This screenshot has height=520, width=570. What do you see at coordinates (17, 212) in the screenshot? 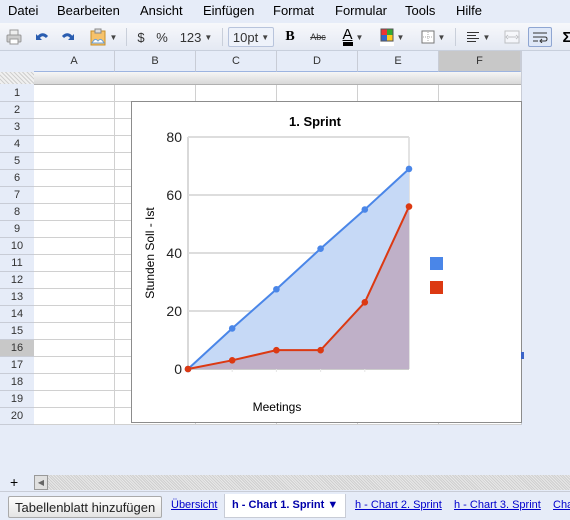
I see `row-header: 8` at bounding box center [17, 212].